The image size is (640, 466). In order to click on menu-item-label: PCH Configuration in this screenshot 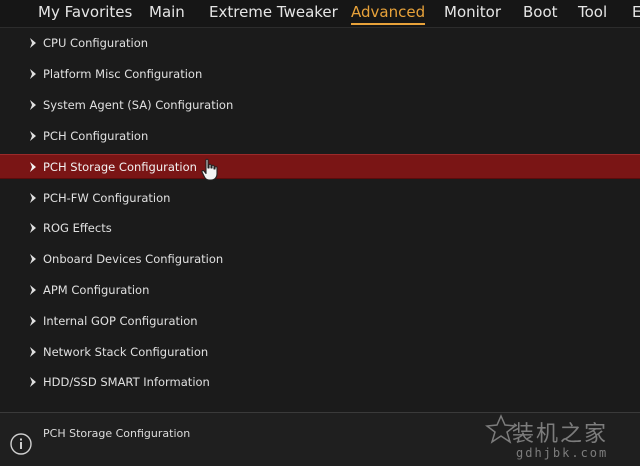, I will do `click(96, 136)`.